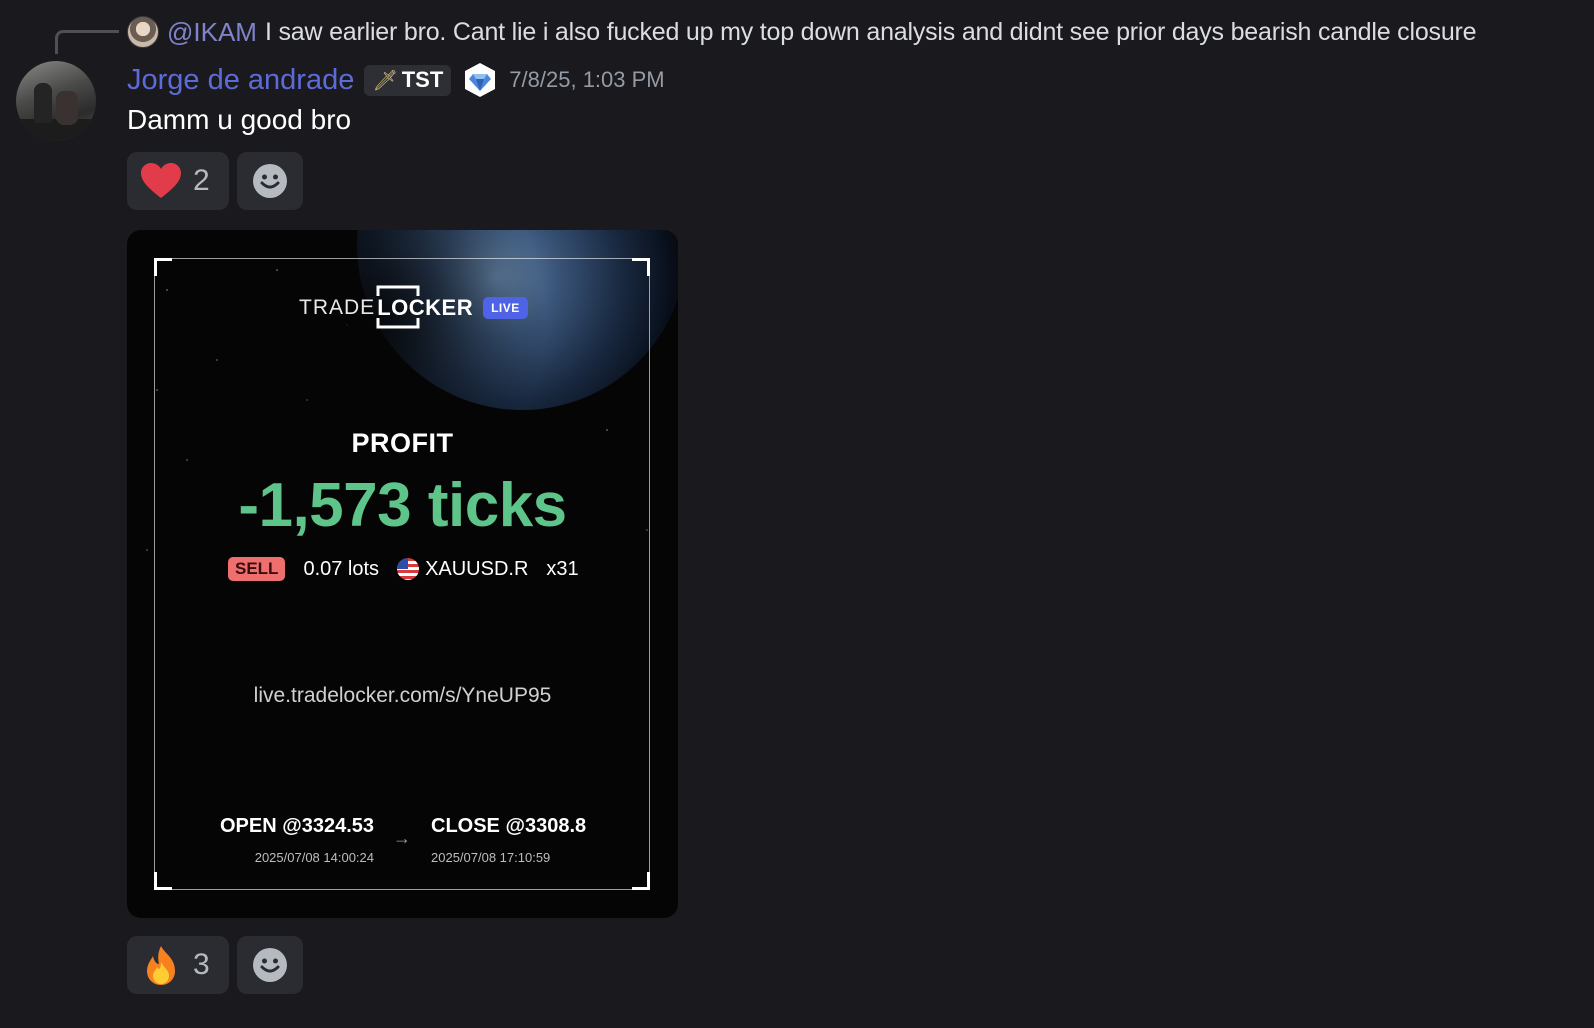  Describe the element at coordinates (314, 857) in the screenshot. I see `open-time: 2025/07/08 14:00:24` at that location.